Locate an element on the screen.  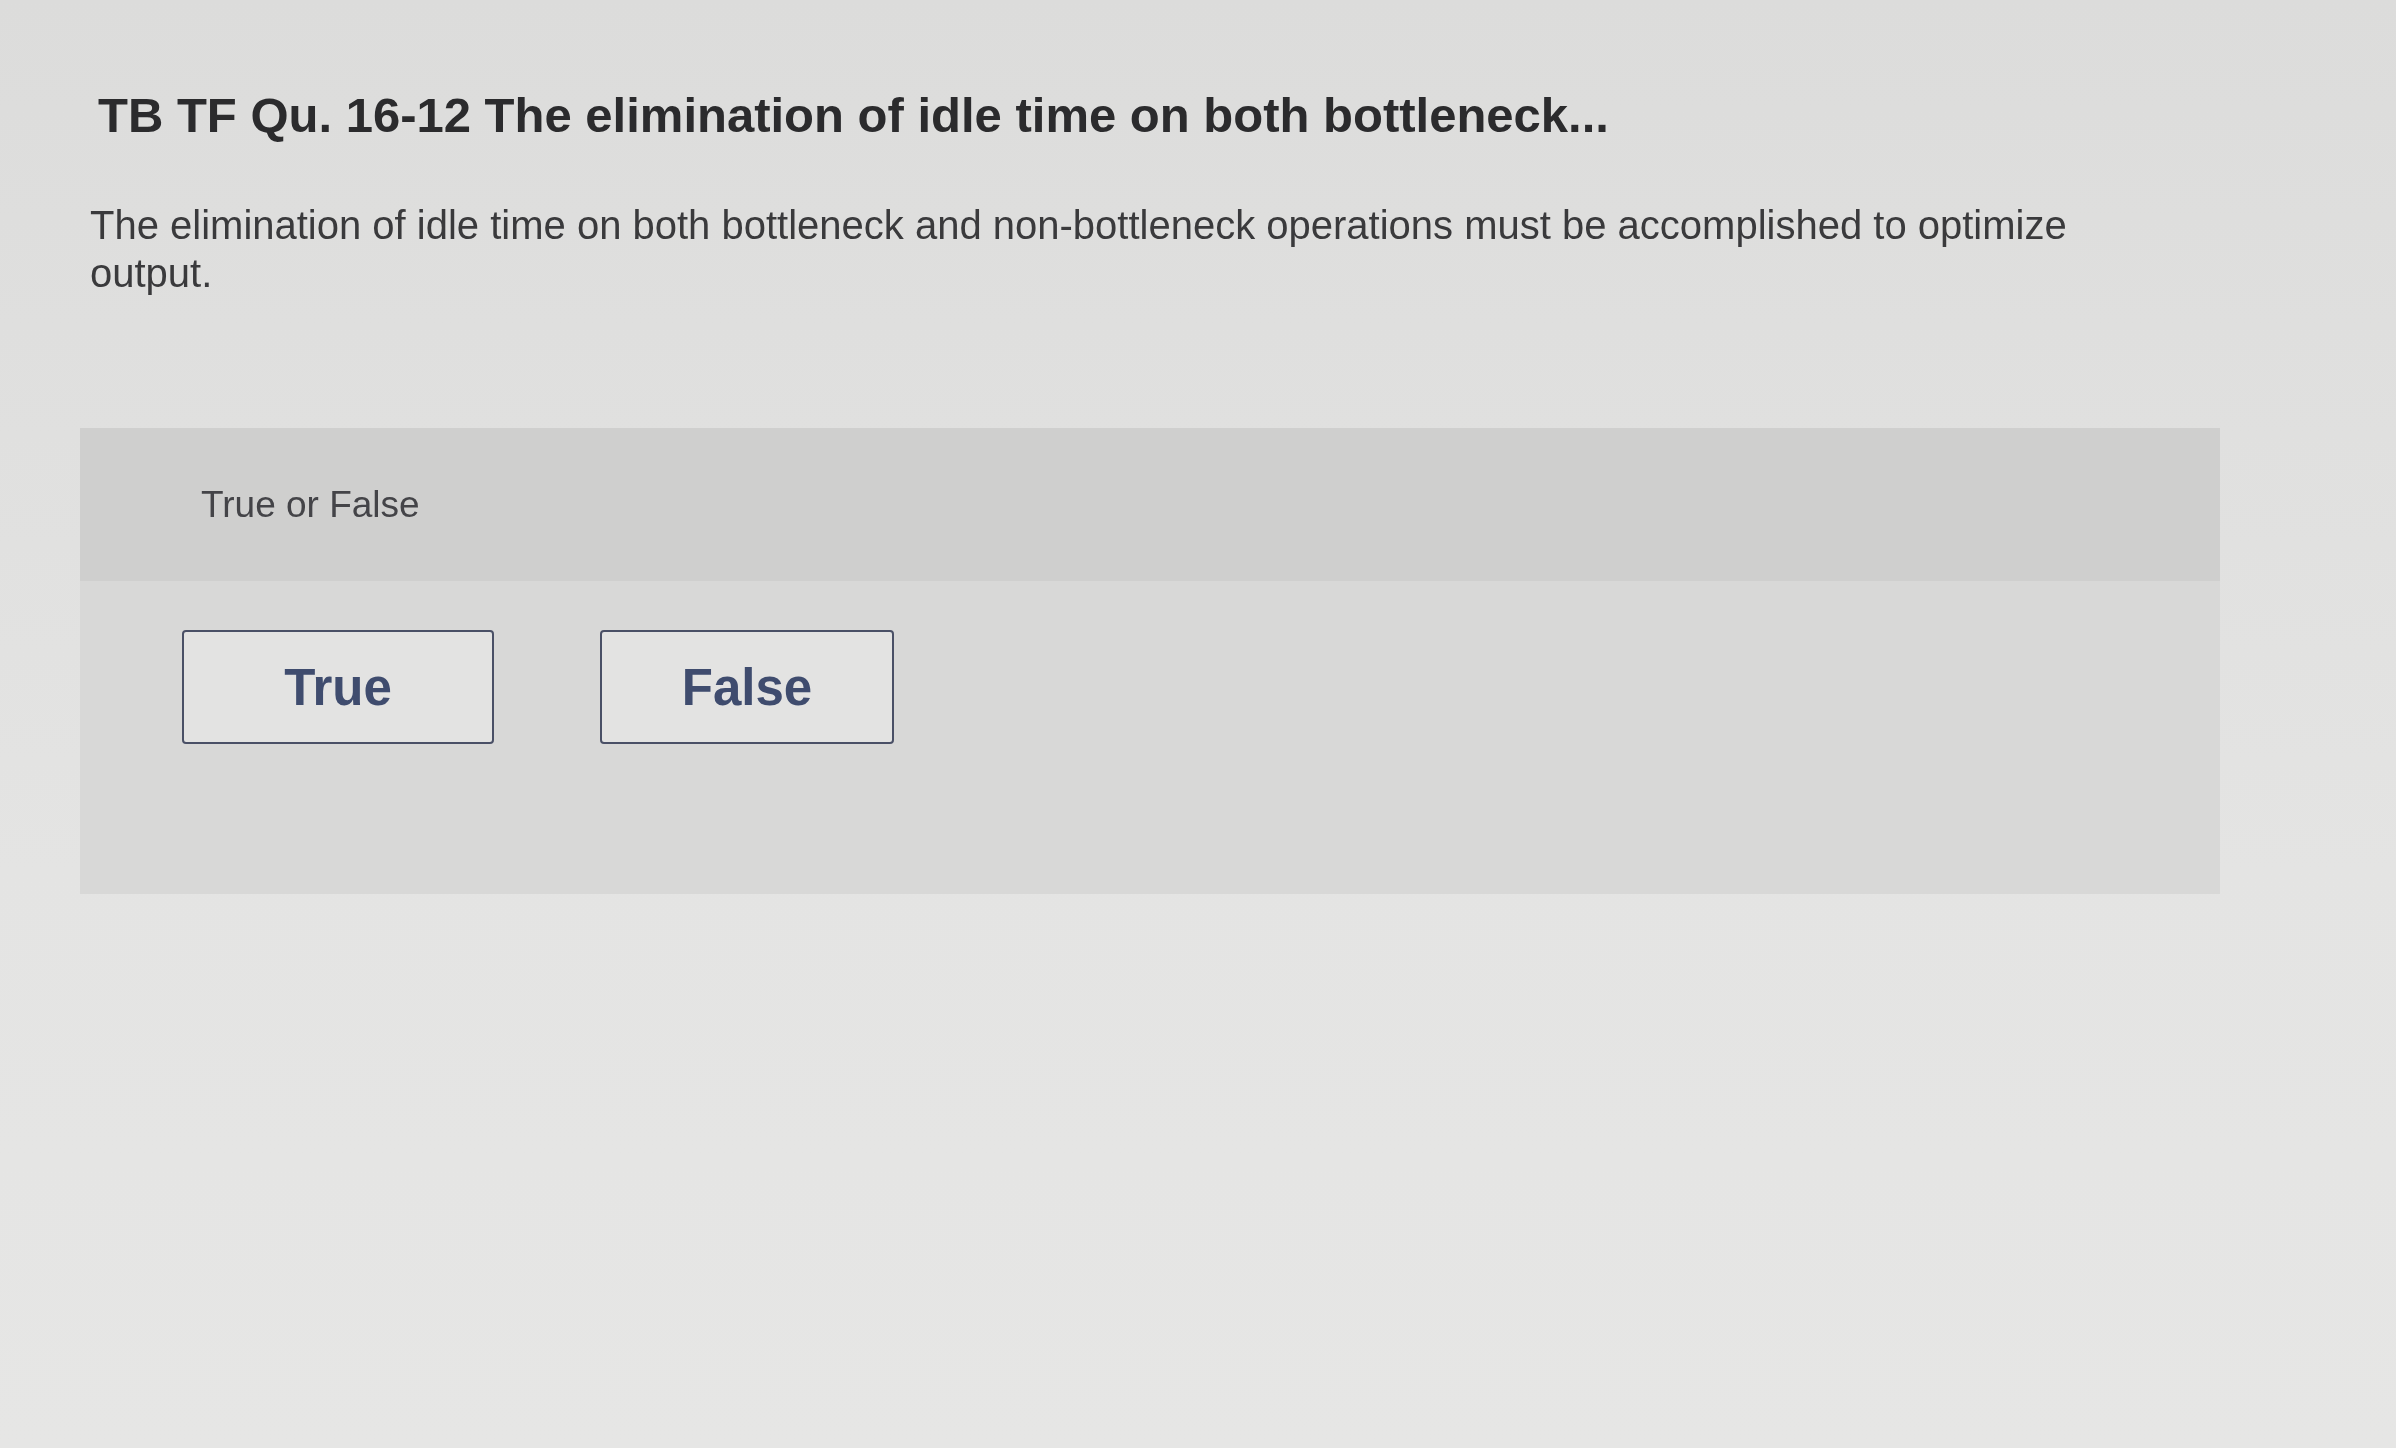
answer-option-button: True is located at coordinates (338, 687).